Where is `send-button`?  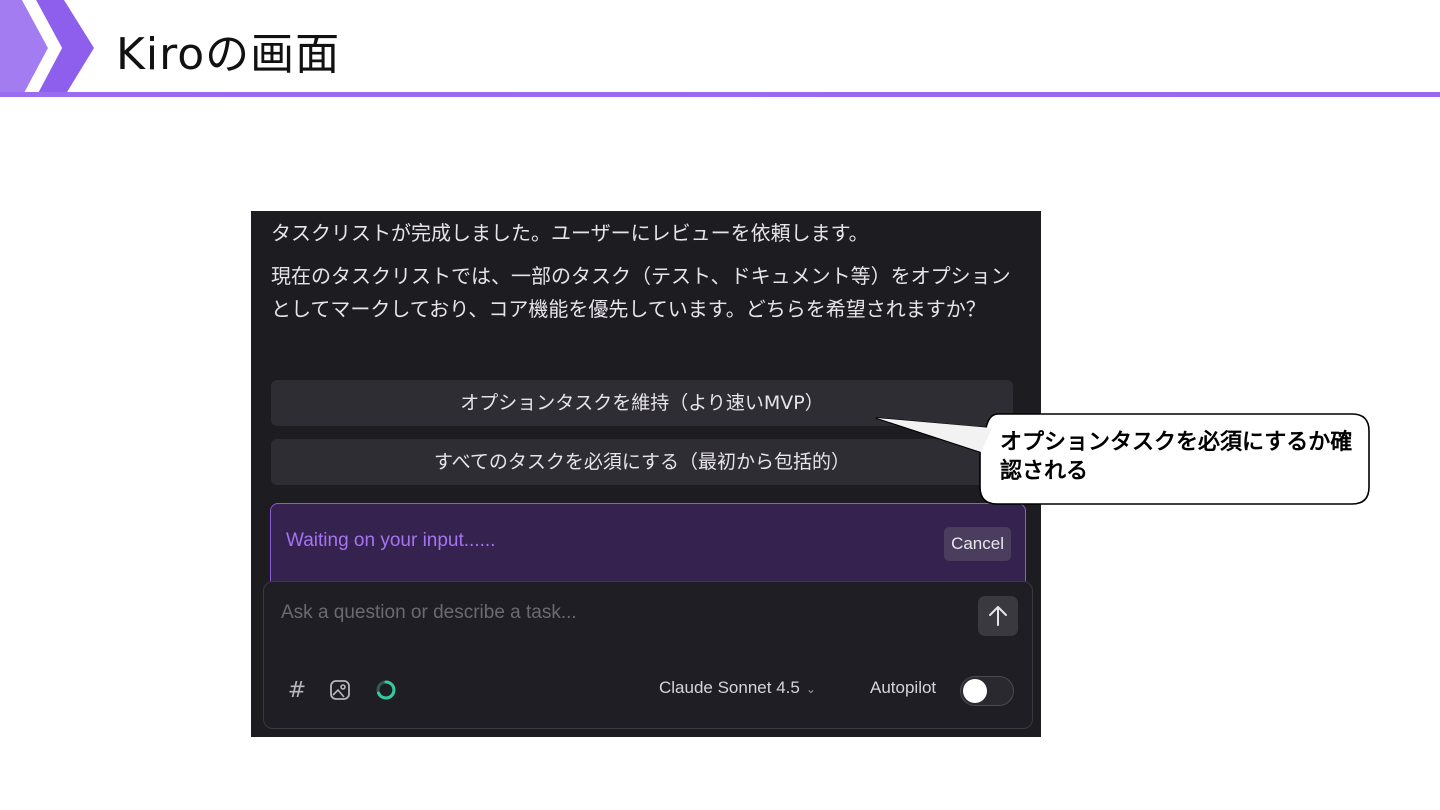
send-button is located at coordinates (998, 616).